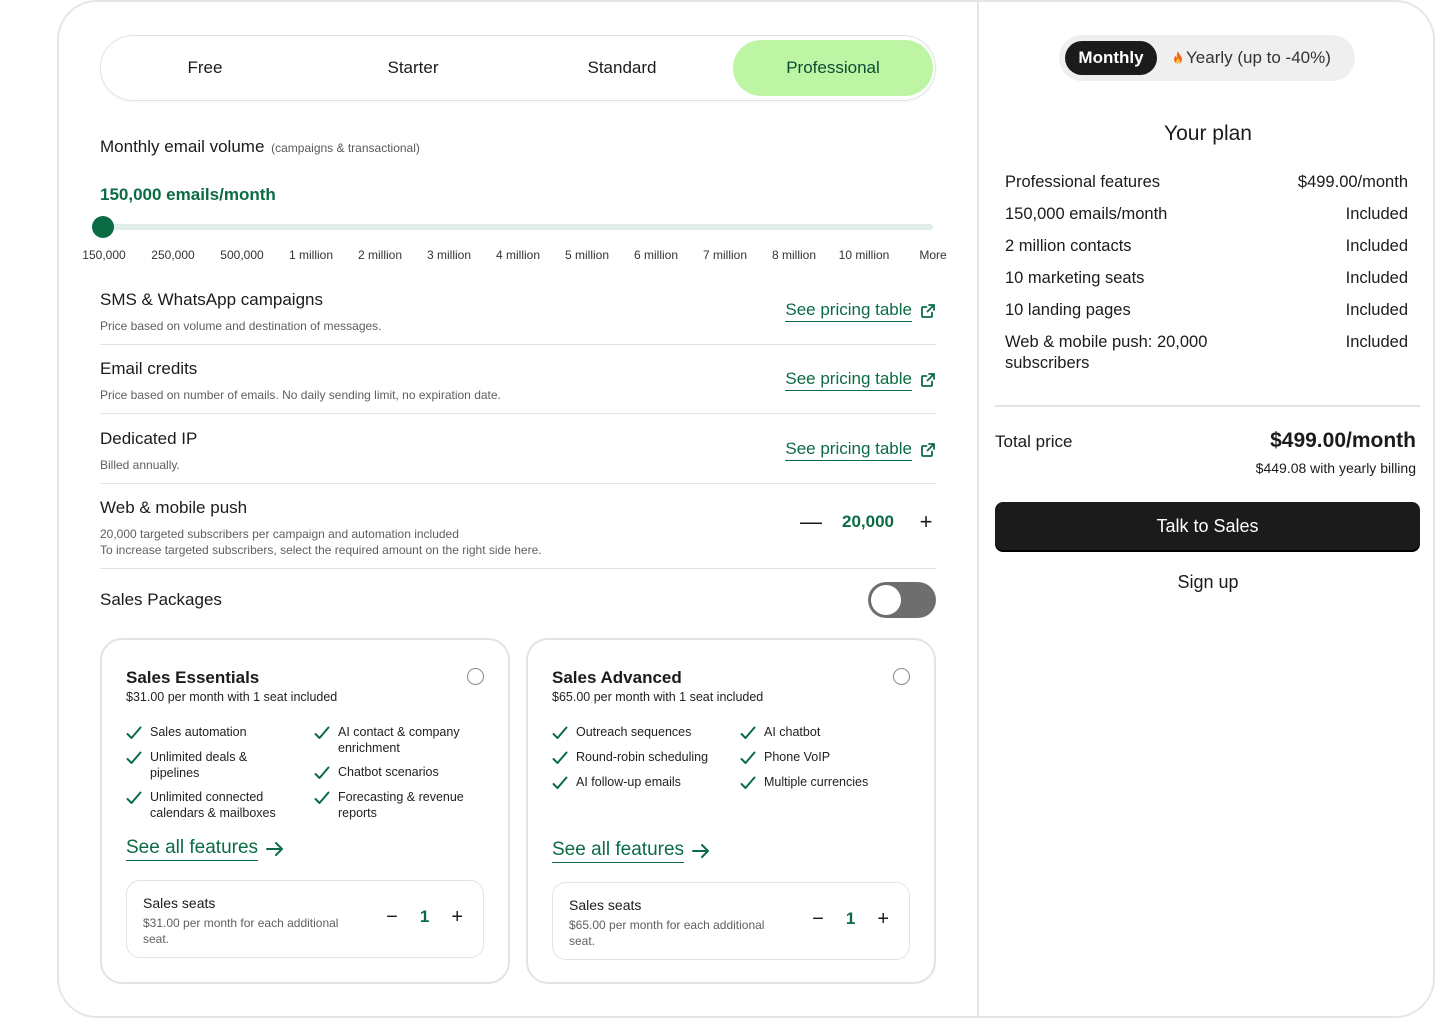 Image resolution: width=1455 pixels, height=1020 pixels. I want to click on slider-tick-label: 4 million, so click(518, 255).